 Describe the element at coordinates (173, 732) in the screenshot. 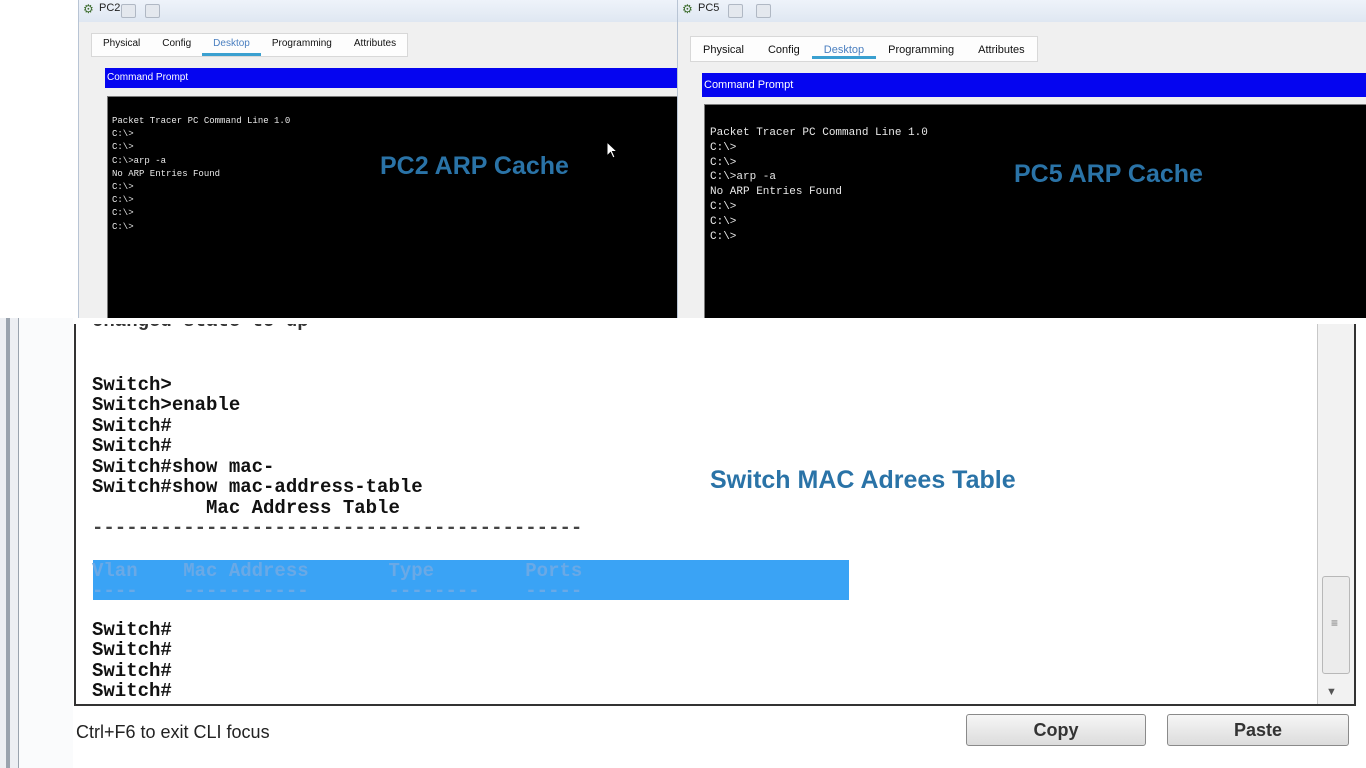

I see `cli-focus-hint: Ctrl+F6 to exit CLI focus` at that location.